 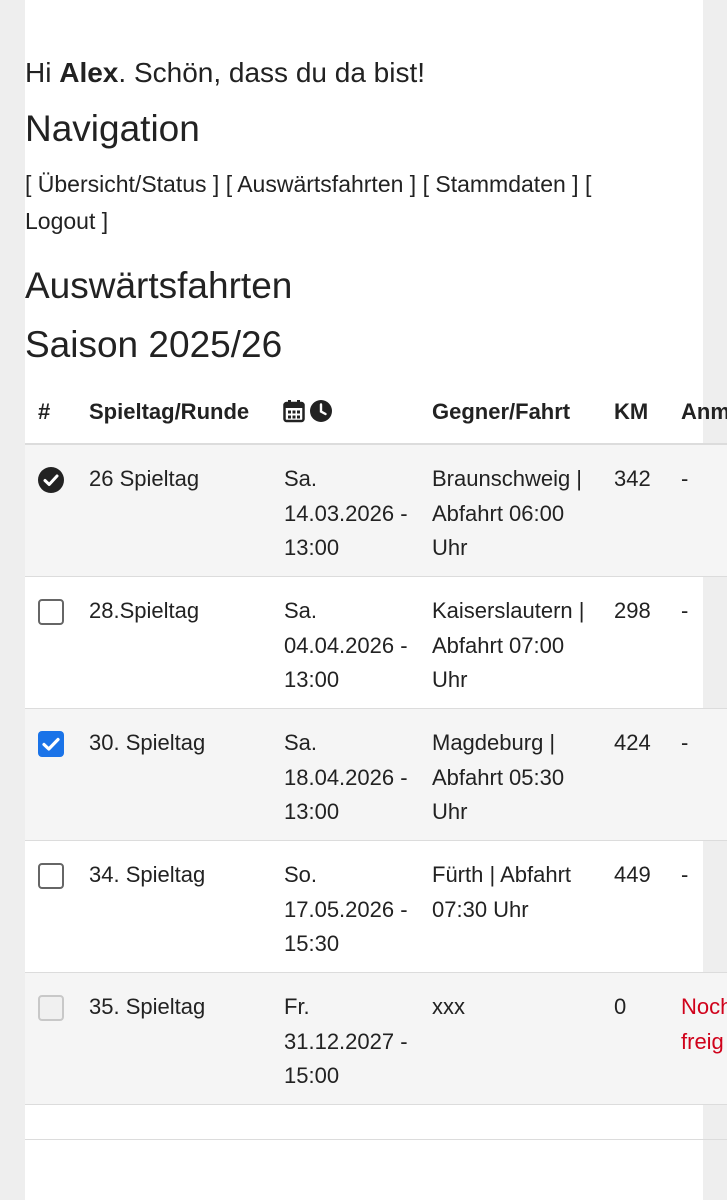 I want to click on header-gegner: Gegner/Fahrt, so click(x=501, y=411).